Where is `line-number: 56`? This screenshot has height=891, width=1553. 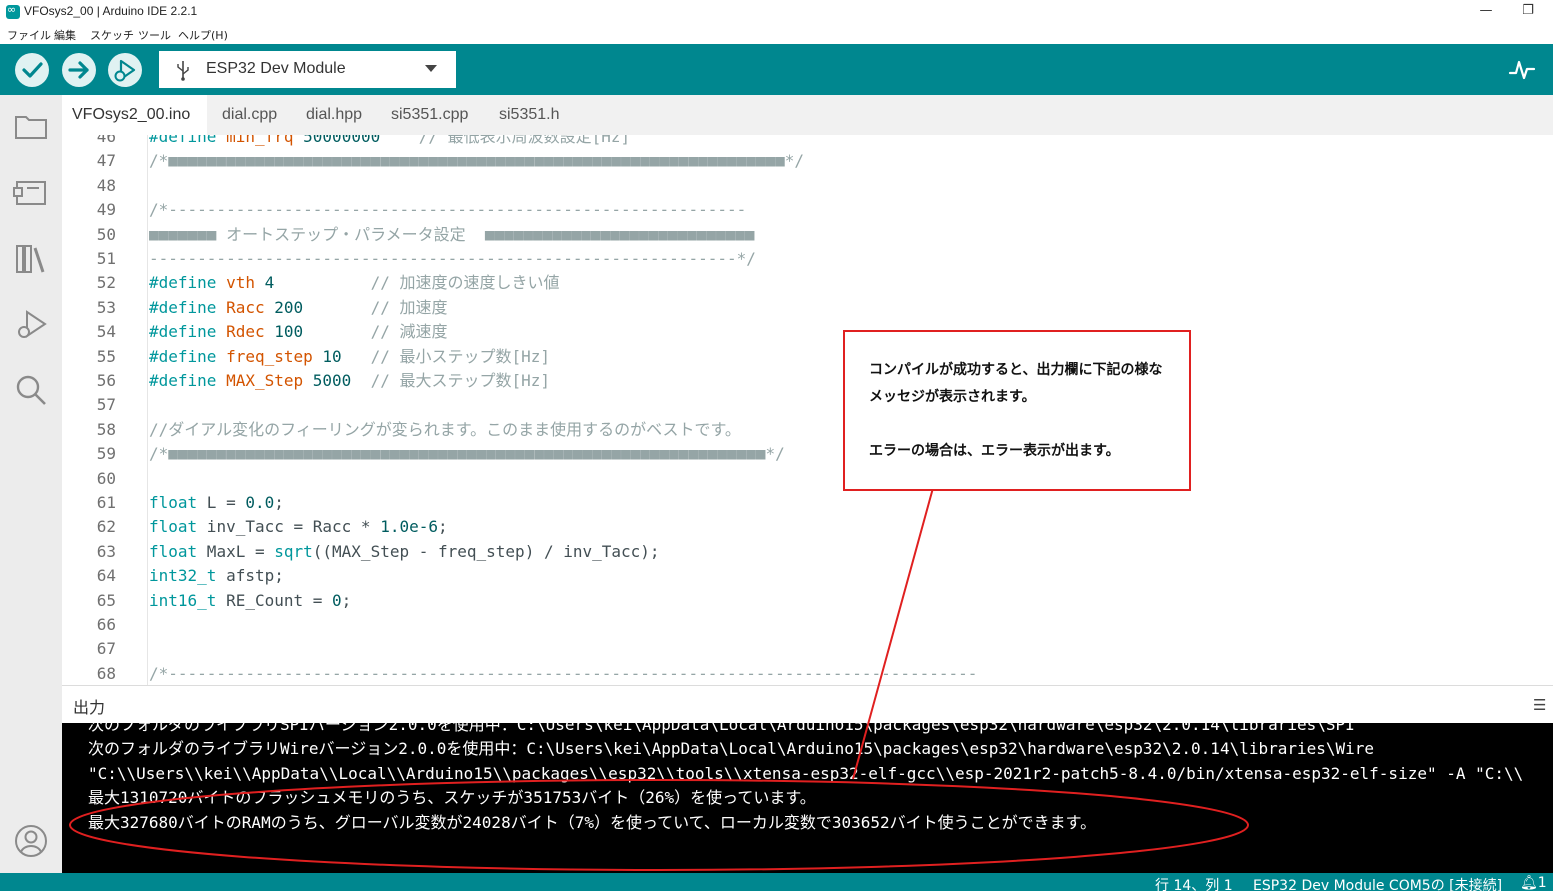
line-number: 56 is located at coordinates (106, 380).